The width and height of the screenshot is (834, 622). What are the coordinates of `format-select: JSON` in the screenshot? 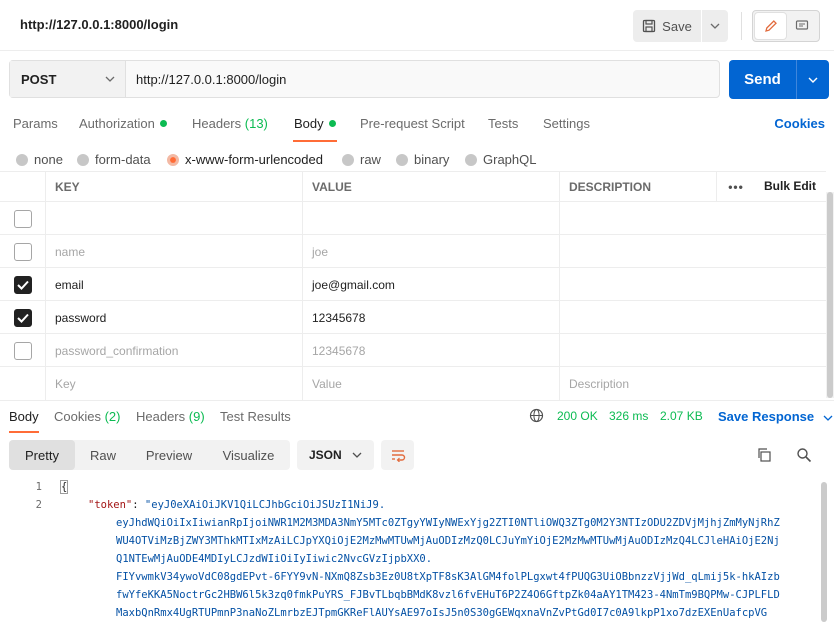 It's located at (335, 455).